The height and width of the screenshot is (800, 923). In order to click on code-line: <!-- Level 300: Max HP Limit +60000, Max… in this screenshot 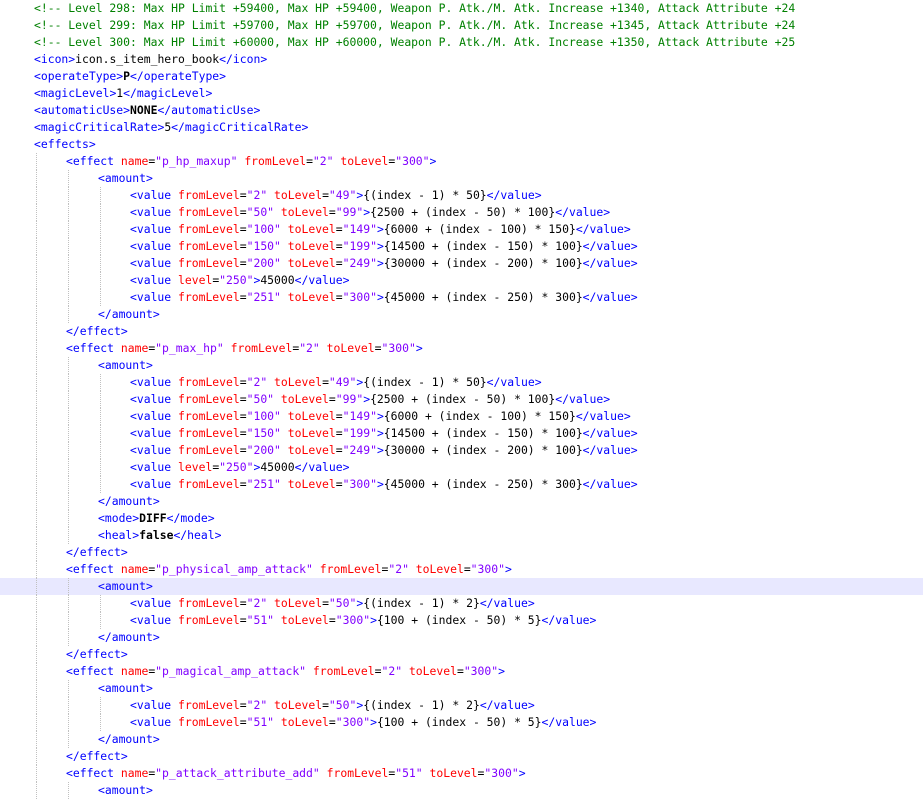, I will do `click(461, 42)`.